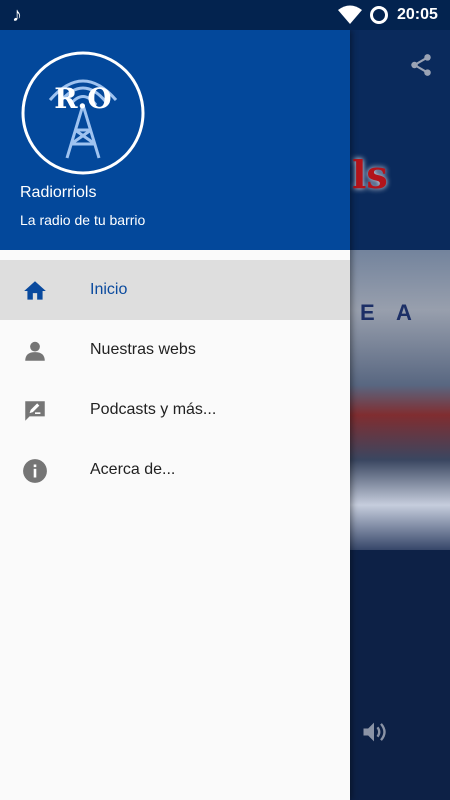 This screenshot has height=800, width=450. Describe the element at coordinates (35, 351) in the screenshot. I see `person-icon` at that location.